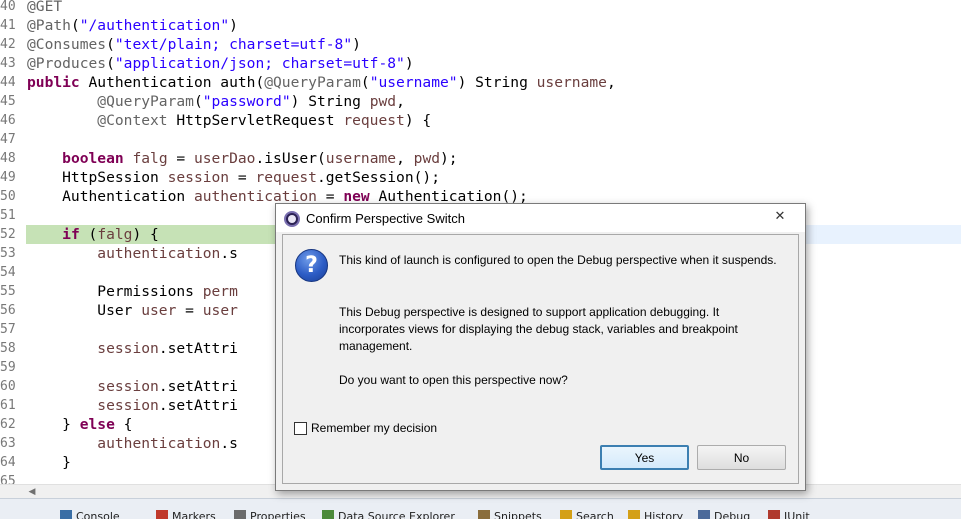 The width and height of the screenshot is (961, 519). Describe the element at coordinates (115, 291) in the screenshot. I see `code-token: Permissions` at that location.